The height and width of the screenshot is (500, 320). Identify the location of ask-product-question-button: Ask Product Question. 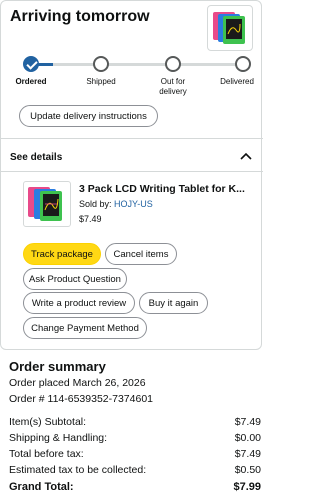
(75, 279).